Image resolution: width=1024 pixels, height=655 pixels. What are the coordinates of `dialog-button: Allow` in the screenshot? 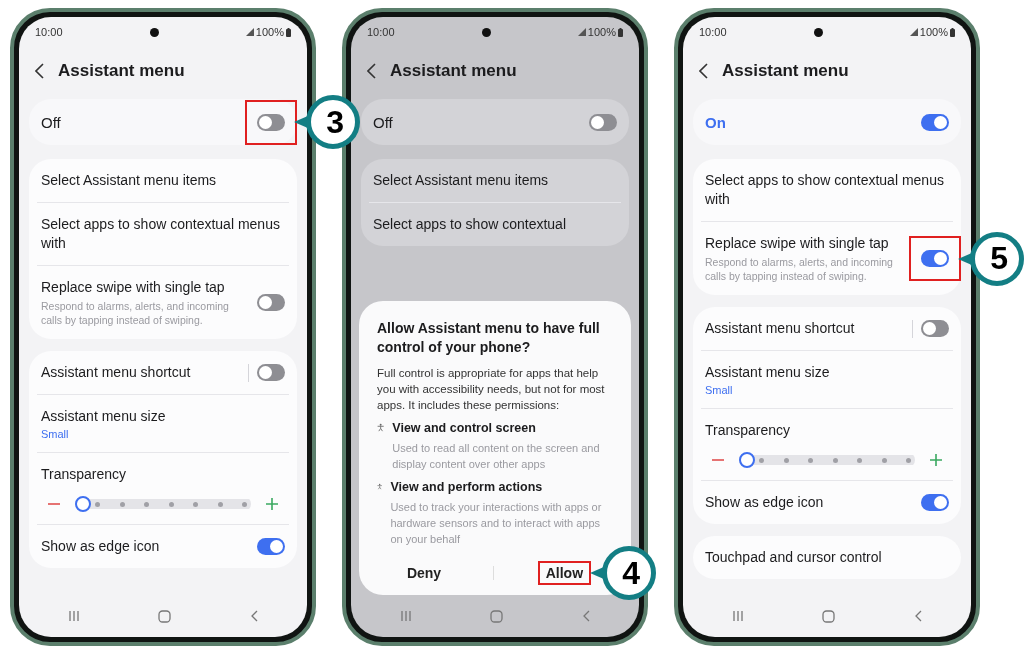 It's located at (564, 573).